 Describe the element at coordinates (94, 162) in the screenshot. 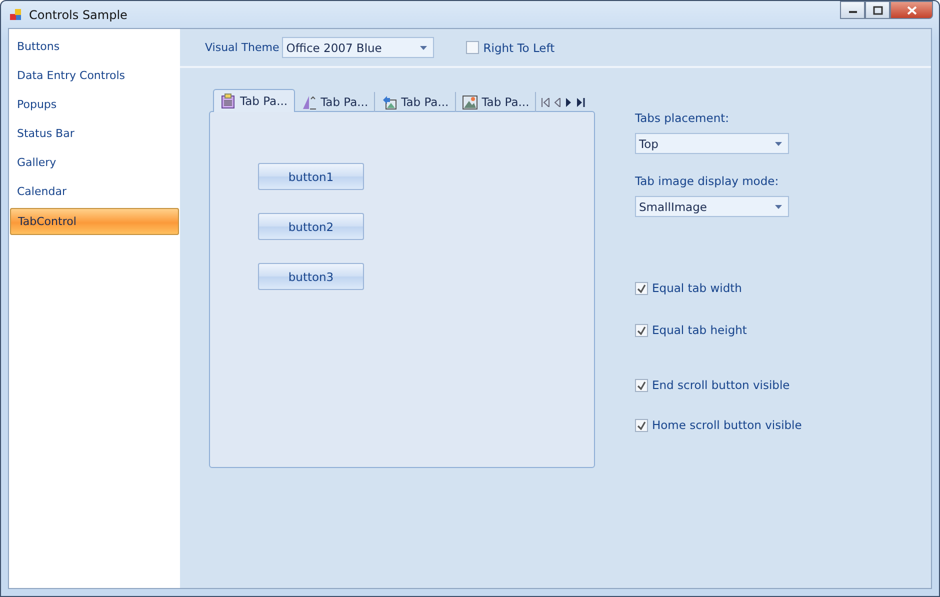

I see `sidebar-item: Gallery` at that location.